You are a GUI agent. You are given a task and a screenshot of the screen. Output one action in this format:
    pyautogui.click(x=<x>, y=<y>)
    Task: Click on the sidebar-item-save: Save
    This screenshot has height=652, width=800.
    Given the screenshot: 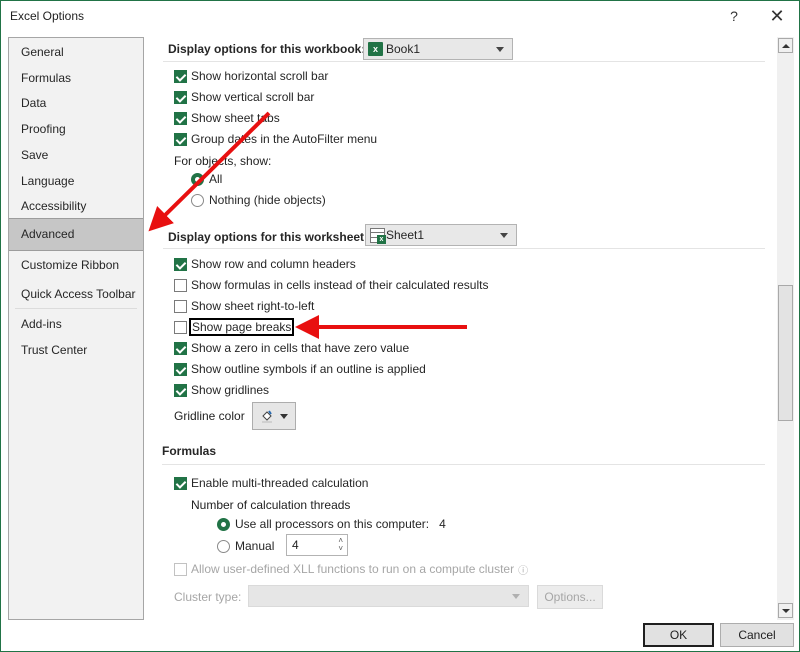 What is the action you would take?
    pyautogui.click(x=76, y=155)
    